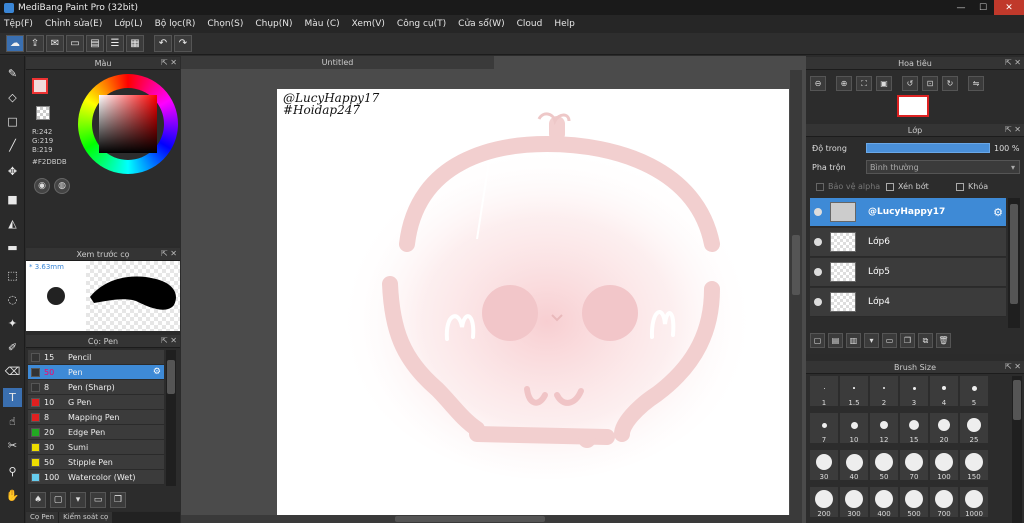 This screenshot has height=523, width=1024. What do you see at coordinates (96, 402) in the screenshot?
I see `brush-item-g-pen: 10 G Pen` at bounding box center [96, 402].